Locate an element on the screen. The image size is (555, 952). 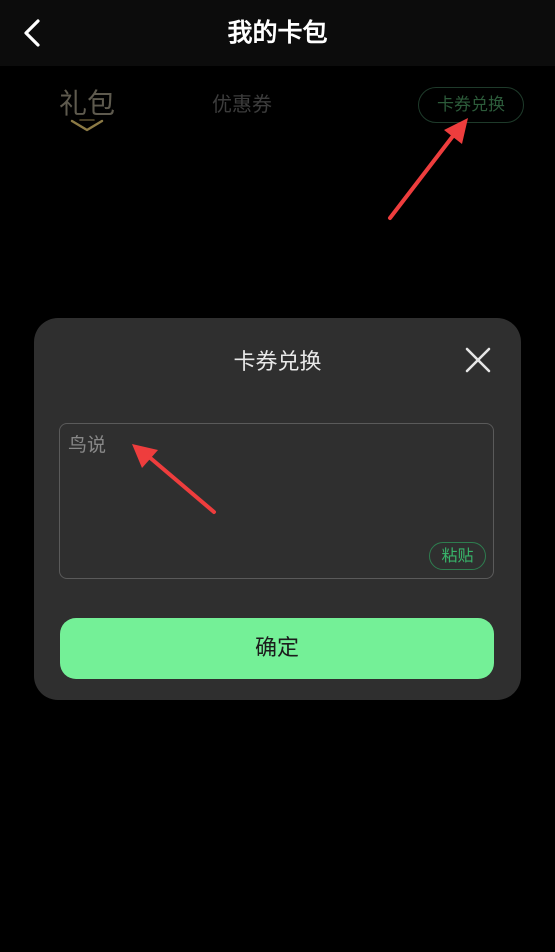
tab-selected-indicator-icon is located at coordinates (87, 125).